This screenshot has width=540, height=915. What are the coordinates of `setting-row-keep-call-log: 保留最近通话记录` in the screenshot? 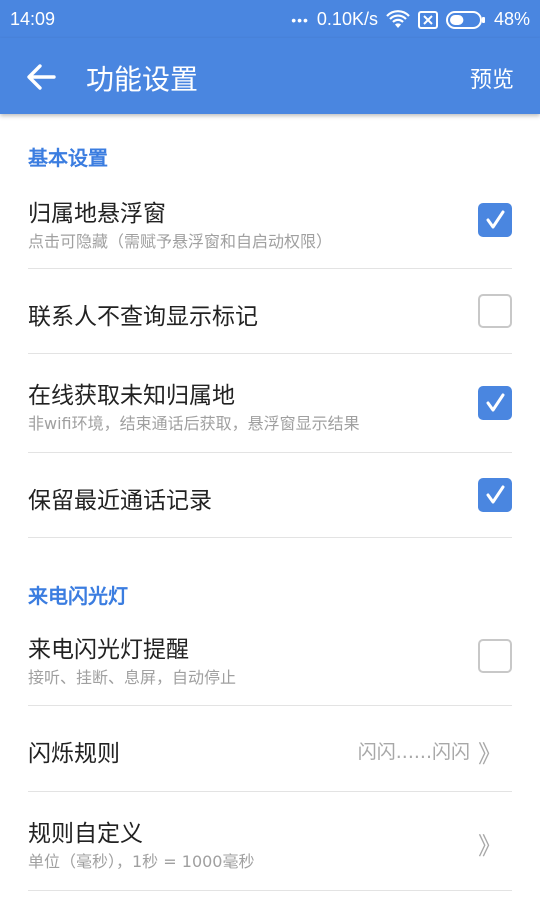 It's located at (270, 495).